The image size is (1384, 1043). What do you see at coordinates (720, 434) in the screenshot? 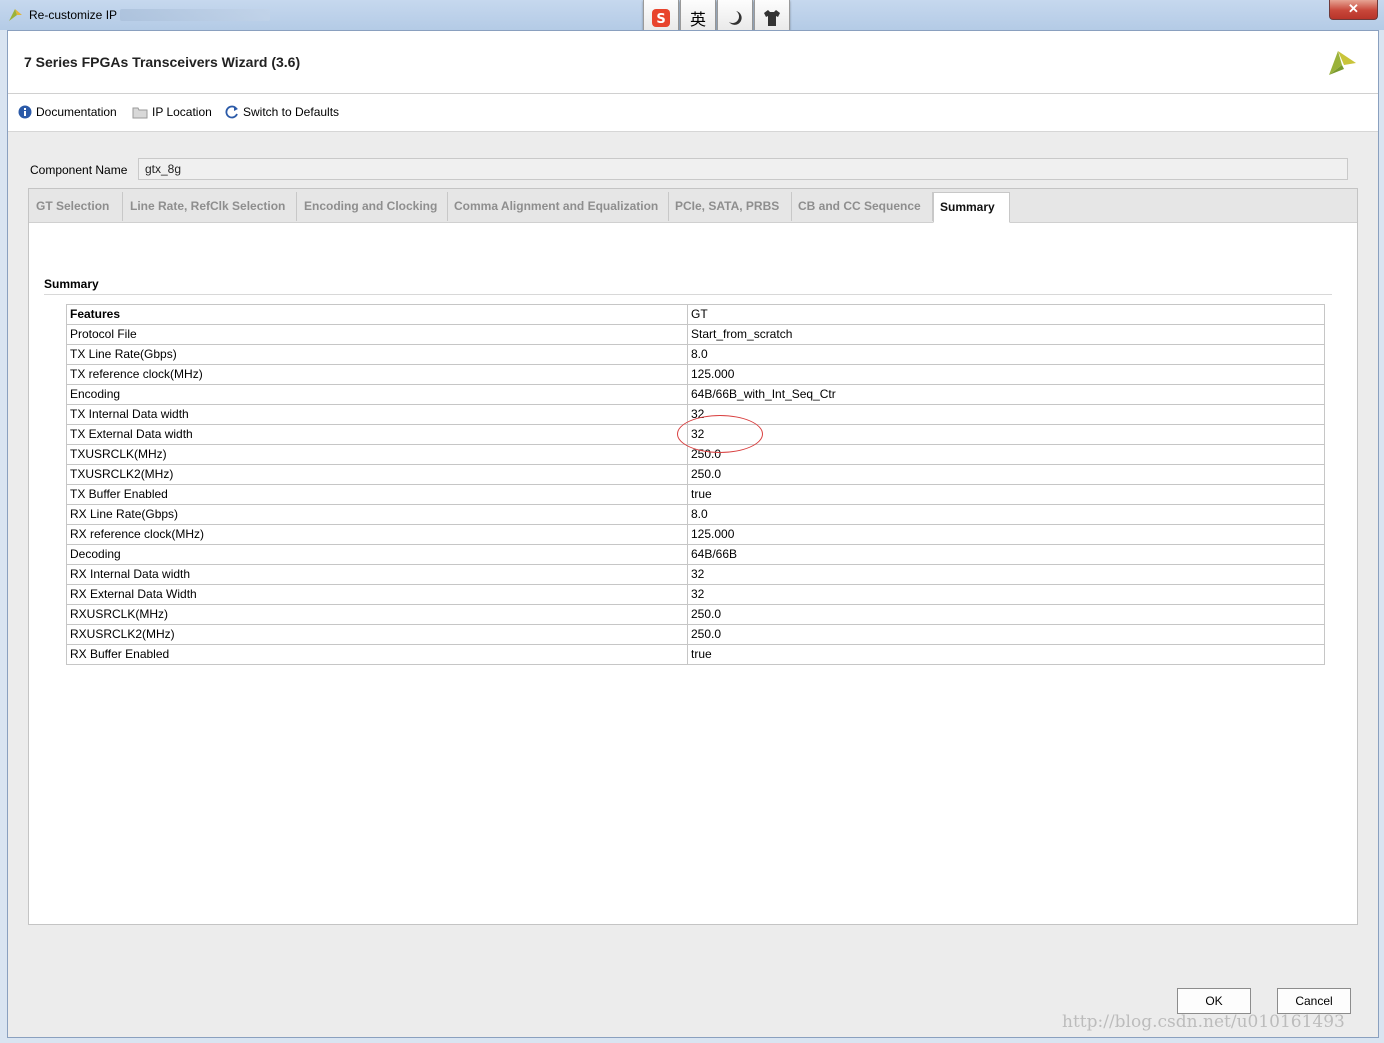
I see `annotation-circle` at bounding box center [720, 434].